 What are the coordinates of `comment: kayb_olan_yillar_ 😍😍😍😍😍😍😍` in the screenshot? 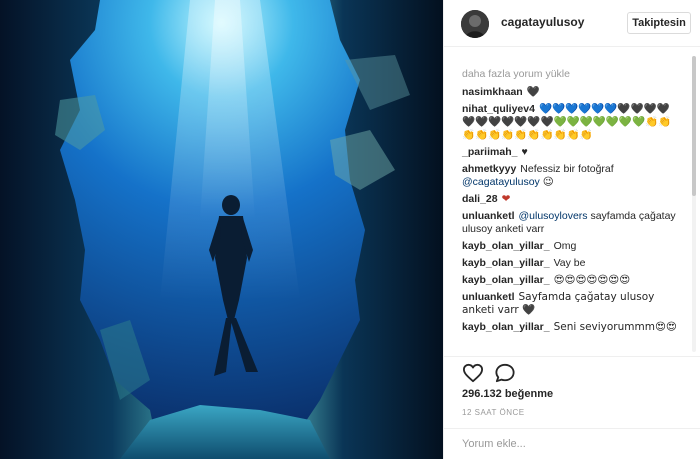 It's located at (565, 280).